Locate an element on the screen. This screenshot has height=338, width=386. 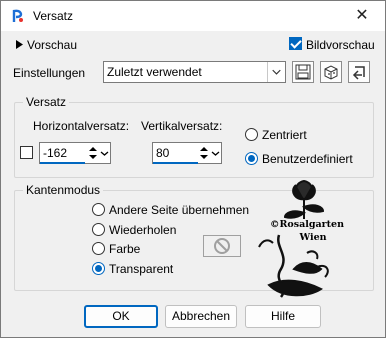
horizontal-offset-spinner: -162 is located at coordinates (75, 153).